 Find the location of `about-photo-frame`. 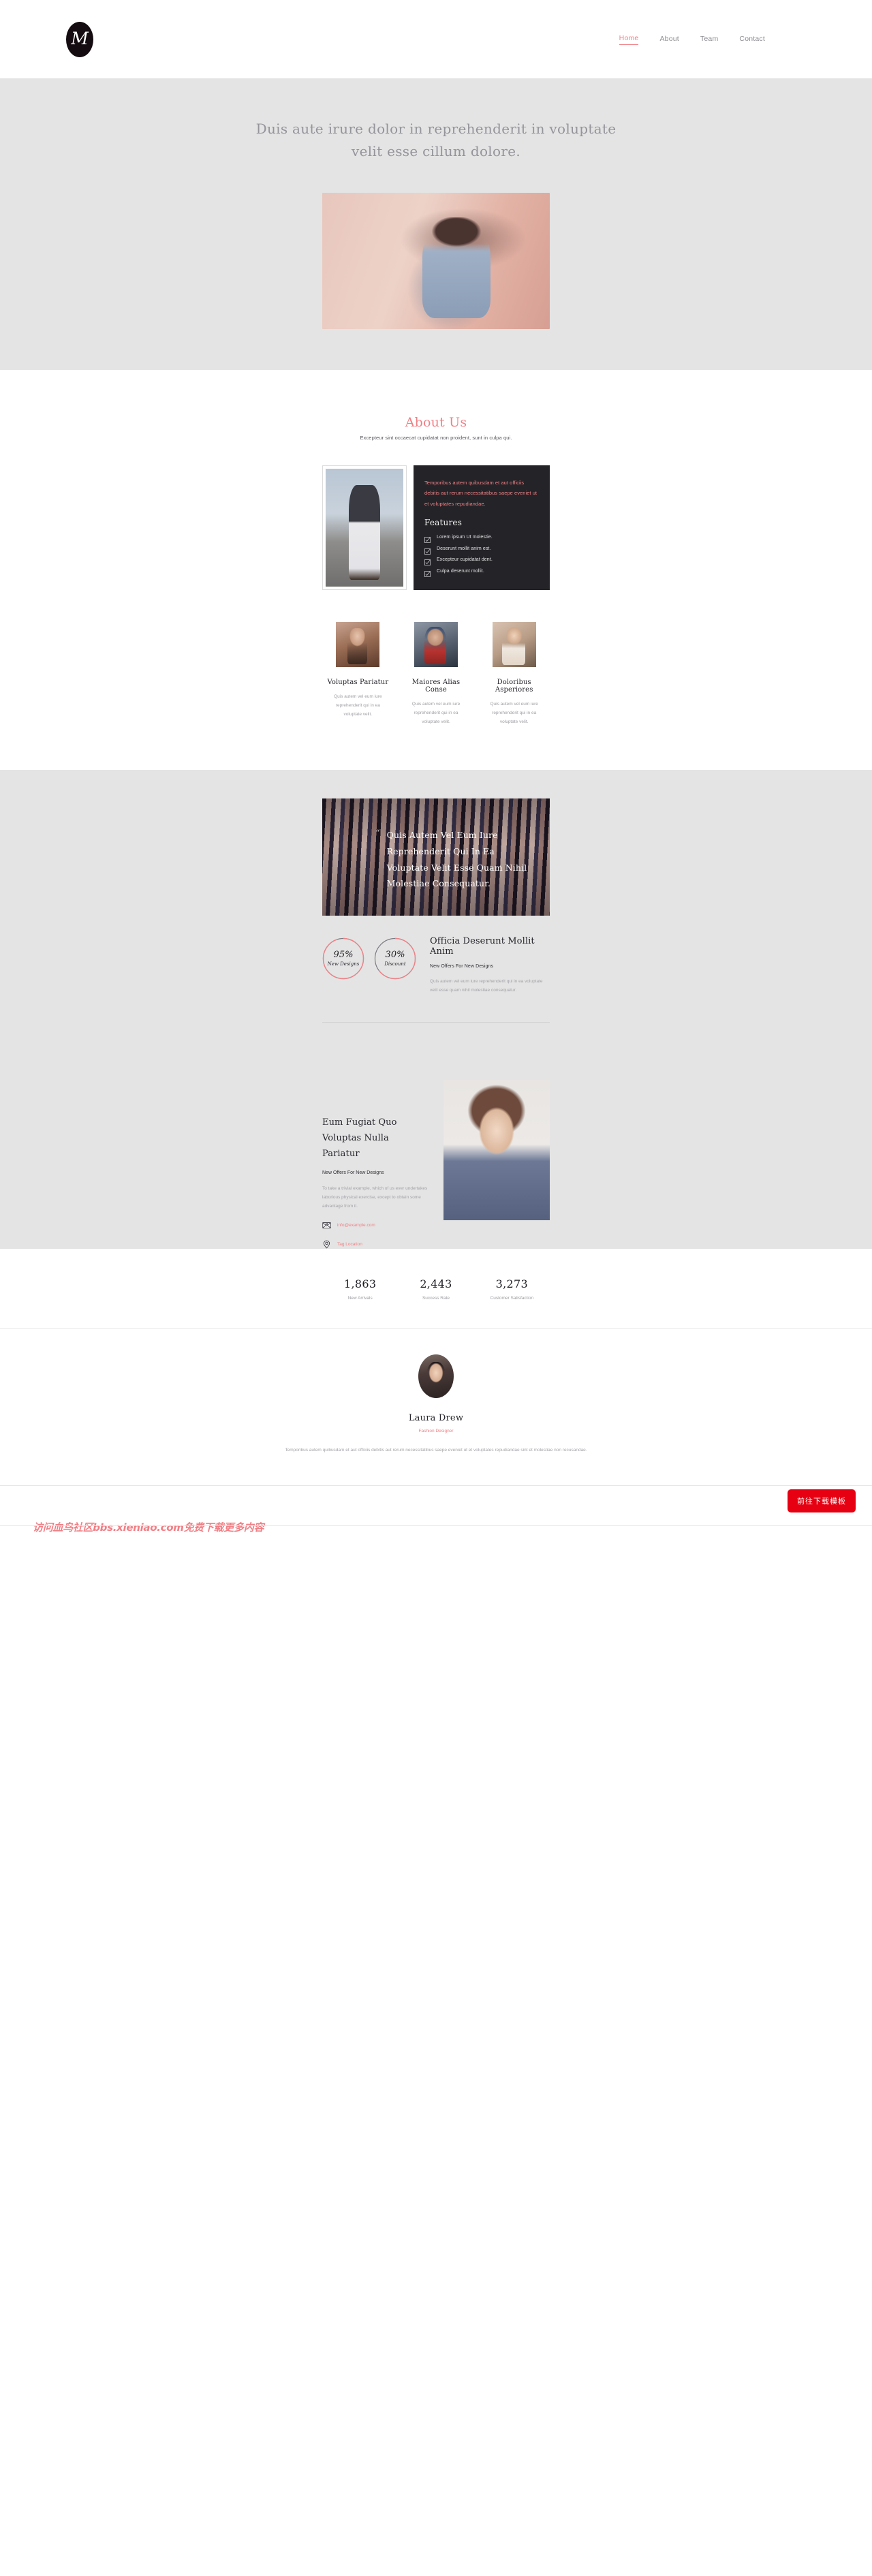

about-photo-frame is located at coordinates (364, 528).